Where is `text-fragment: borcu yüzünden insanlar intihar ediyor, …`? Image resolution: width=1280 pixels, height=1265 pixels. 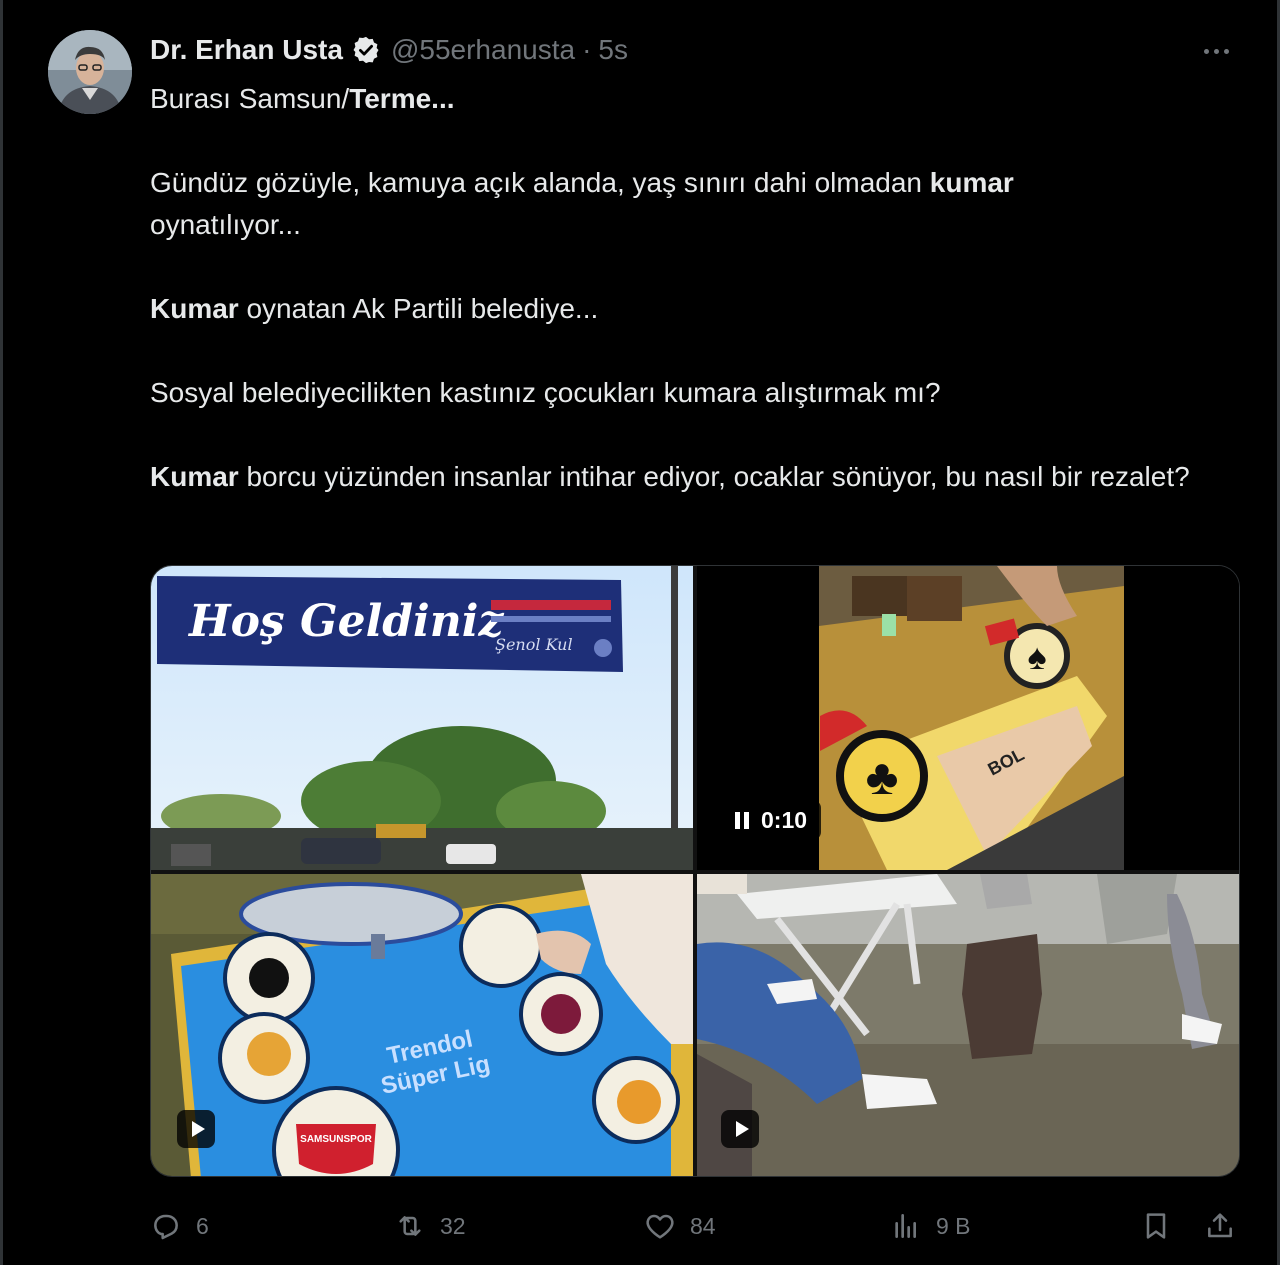
text-fragment: borcu yüzünden insanlar intihar ediyor, … is located at coordinates (714, 476).